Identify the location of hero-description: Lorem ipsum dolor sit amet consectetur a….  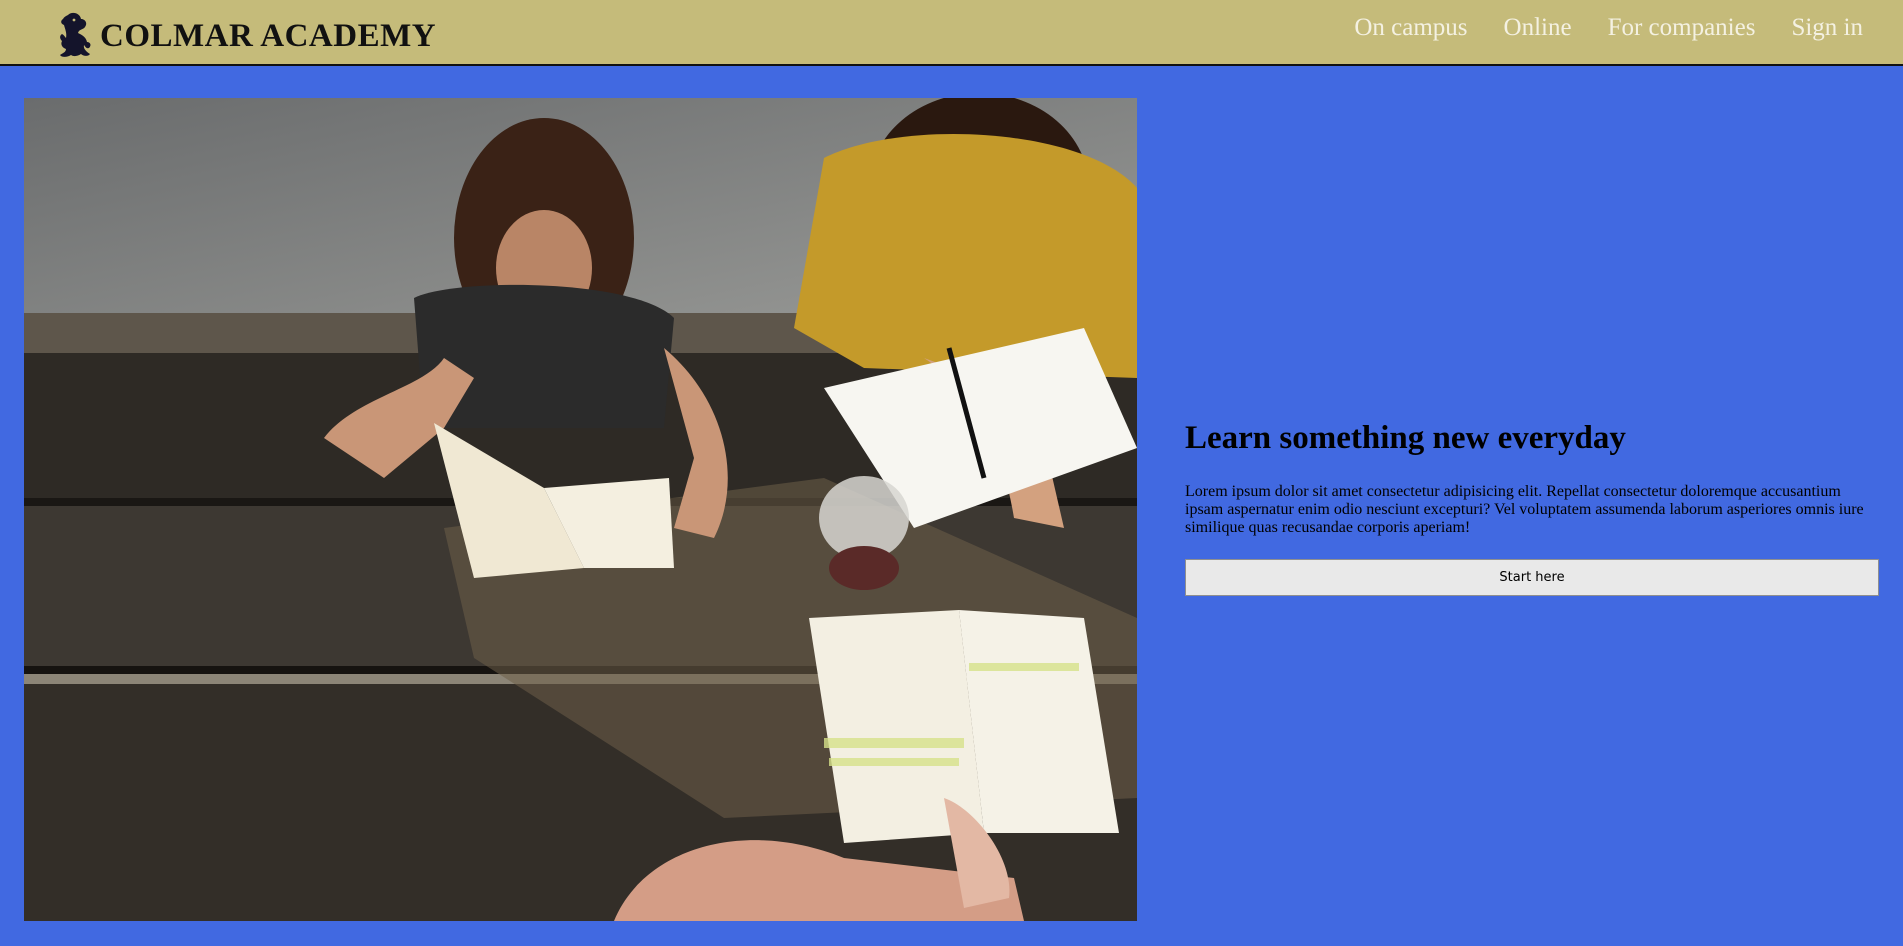
(1524, 509).